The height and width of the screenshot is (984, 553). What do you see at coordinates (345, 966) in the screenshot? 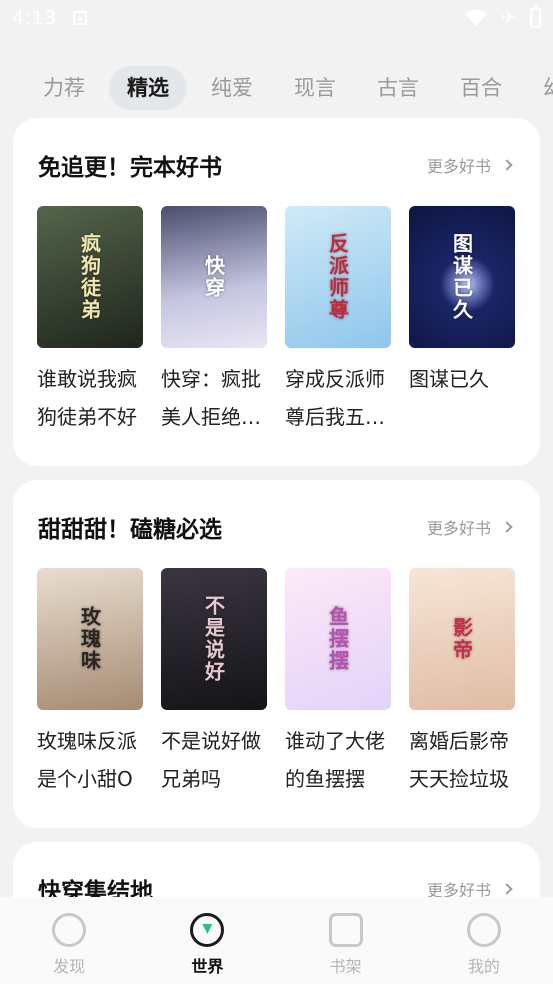
I see `nav-label: 书架` at bounding box center [345, 966].